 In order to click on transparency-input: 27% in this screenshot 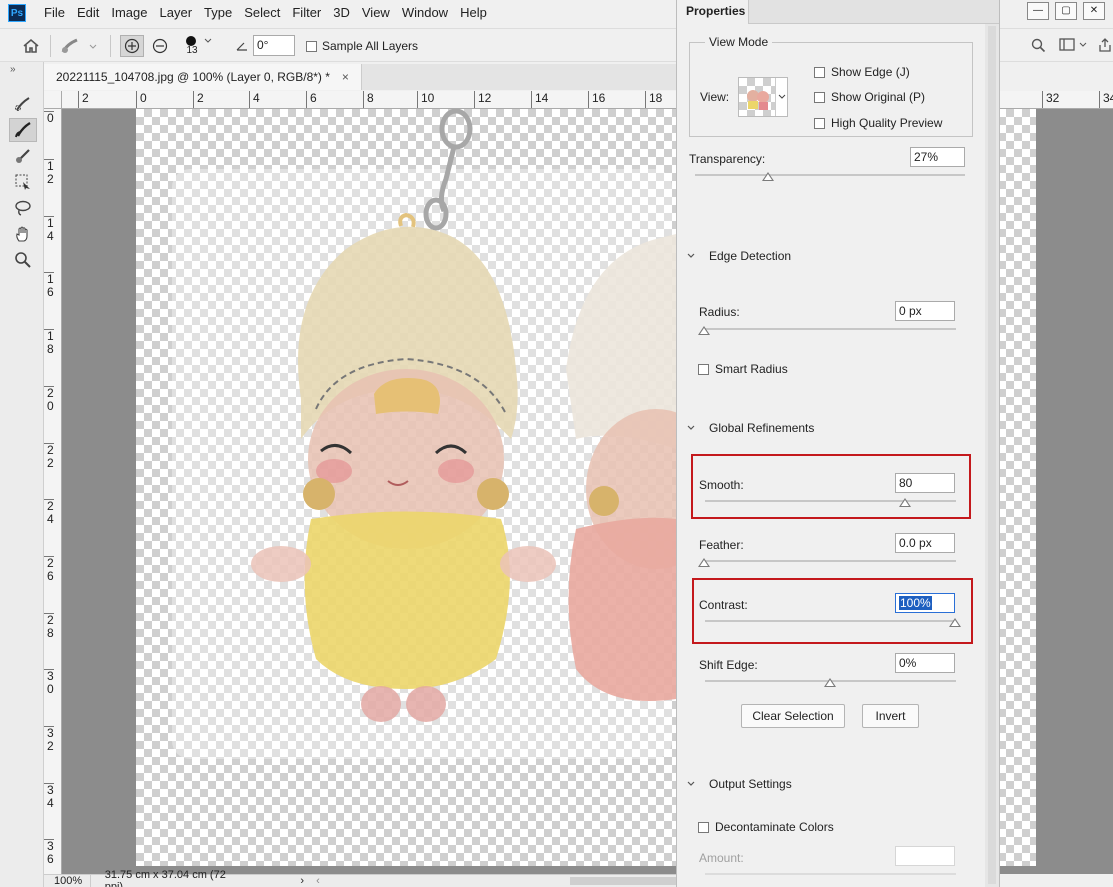, I will do `click(937, 157)`.